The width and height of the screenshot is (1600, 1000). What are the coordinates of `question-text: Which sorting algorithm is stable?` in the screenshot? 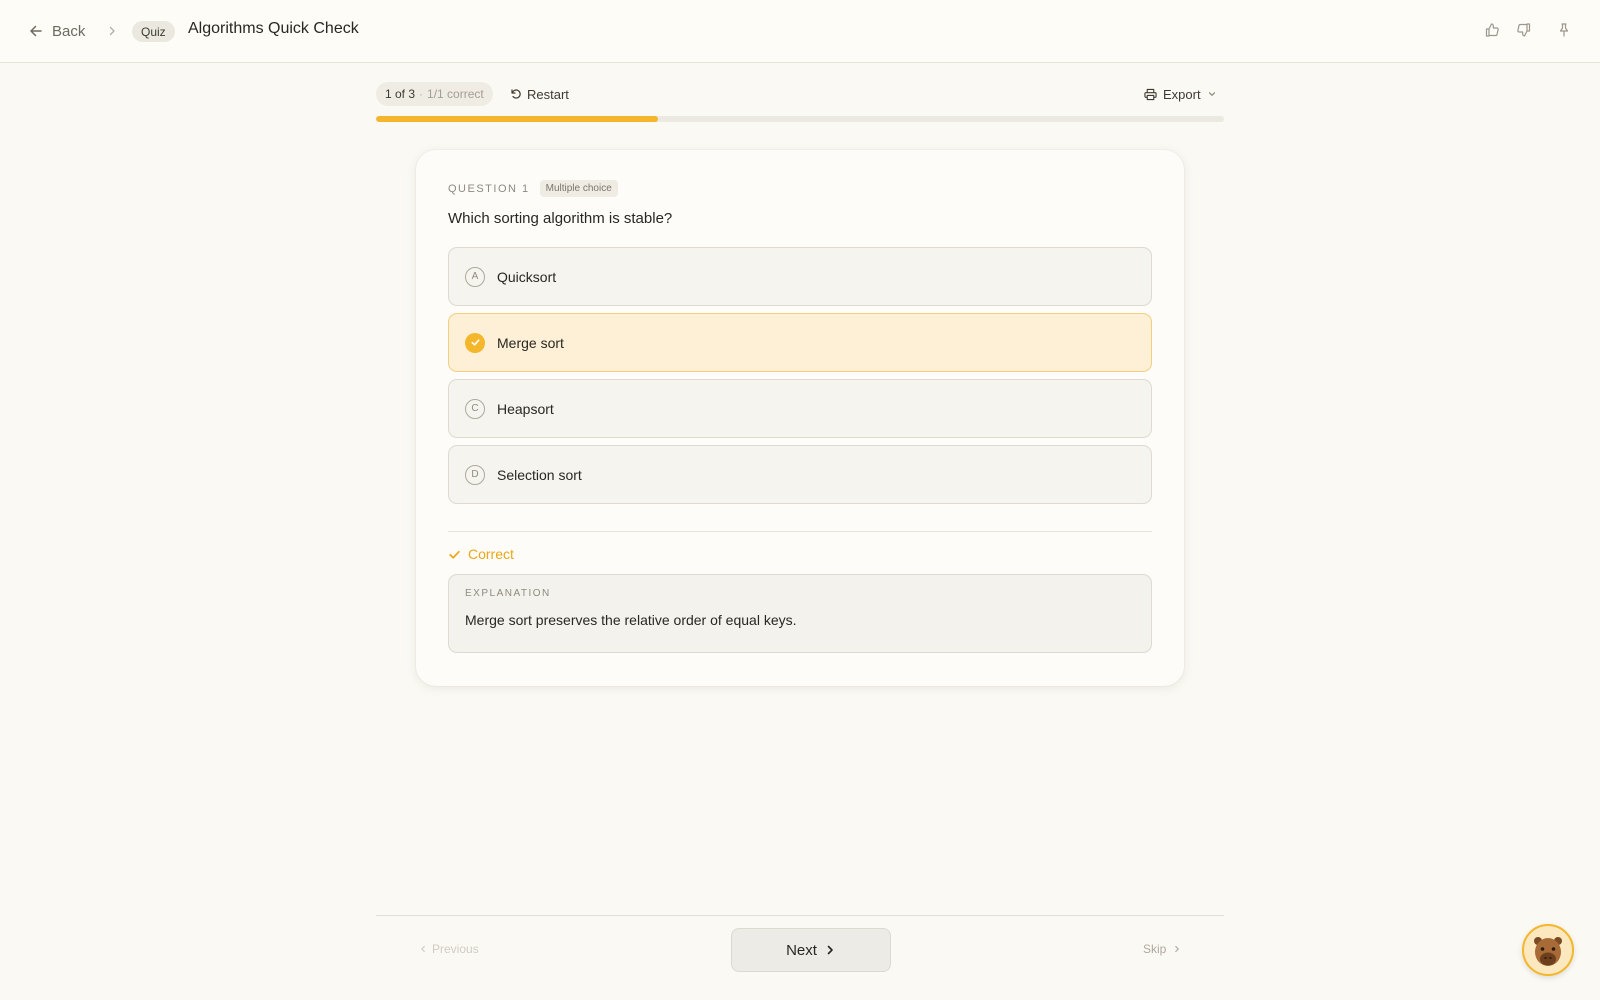 It's located at (560, 218).